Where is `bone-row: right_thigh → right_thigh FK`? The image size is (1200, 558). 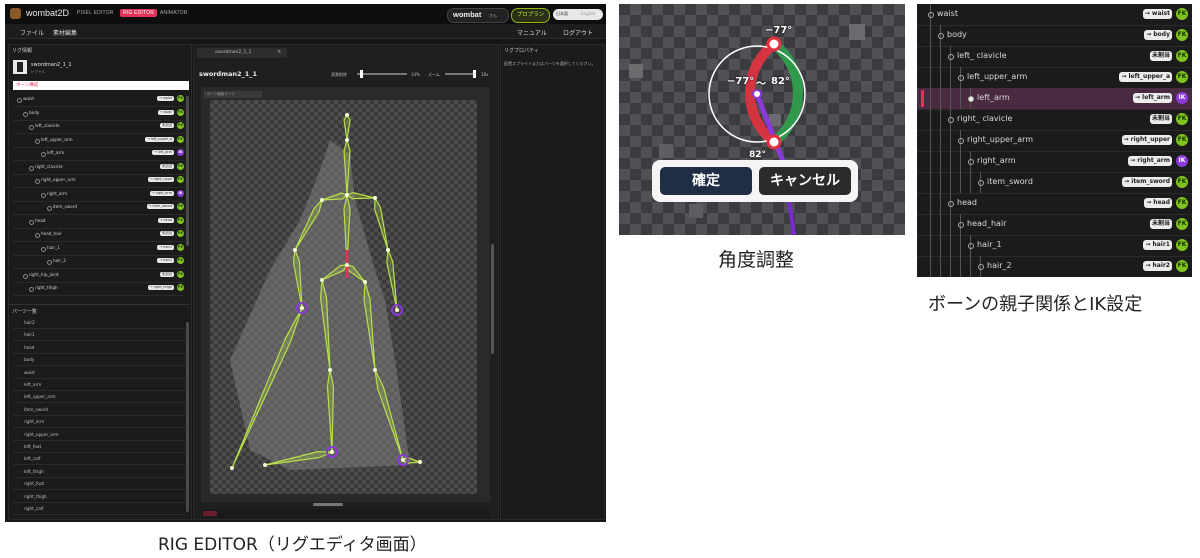 bone-row: right_thigh → right_thigh FK is located at coordinates (99, 289).